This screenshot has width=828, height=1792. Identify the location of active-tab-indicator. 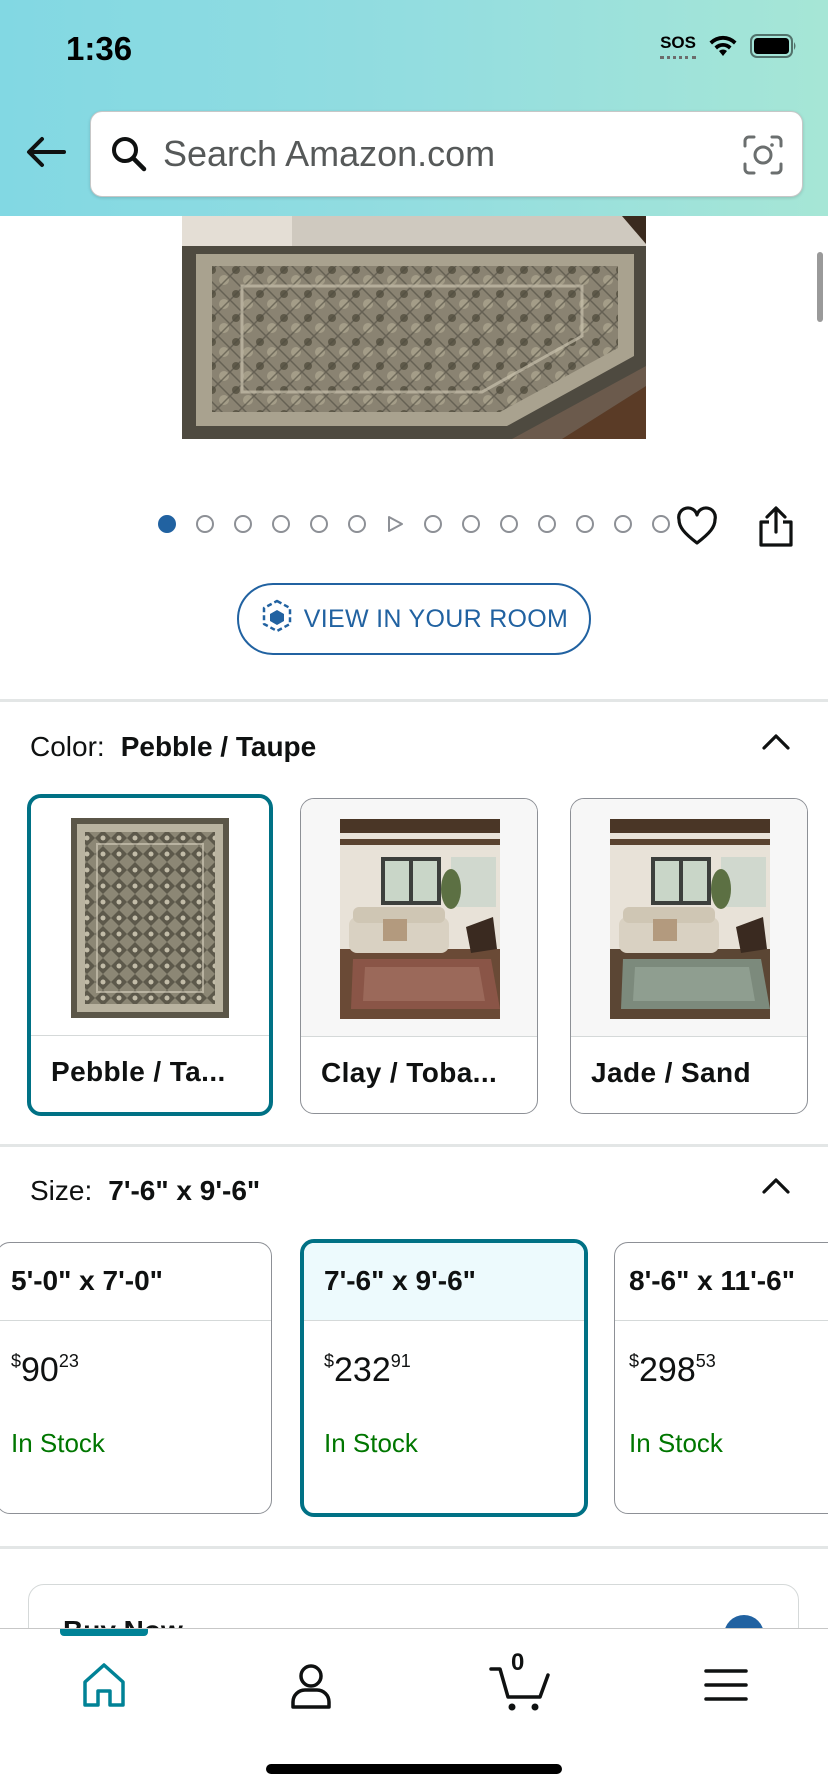
(104, 1632).